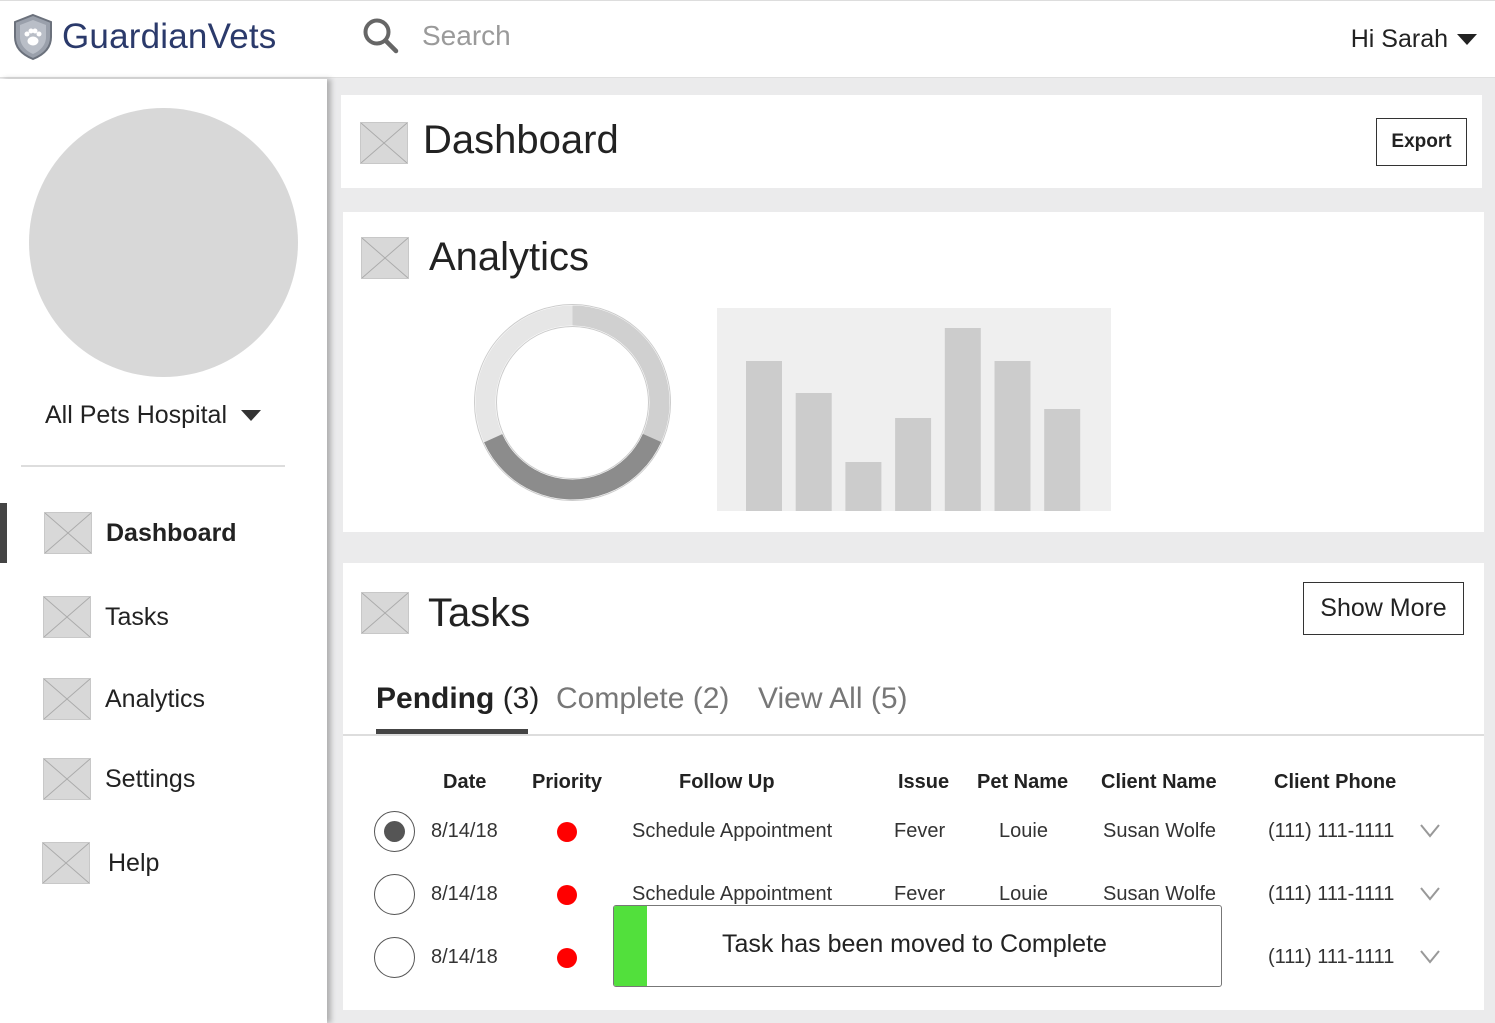 The width and height of the screenshot is (1495, 1023). I want to click on sidebar-divider, so click(153, 466).